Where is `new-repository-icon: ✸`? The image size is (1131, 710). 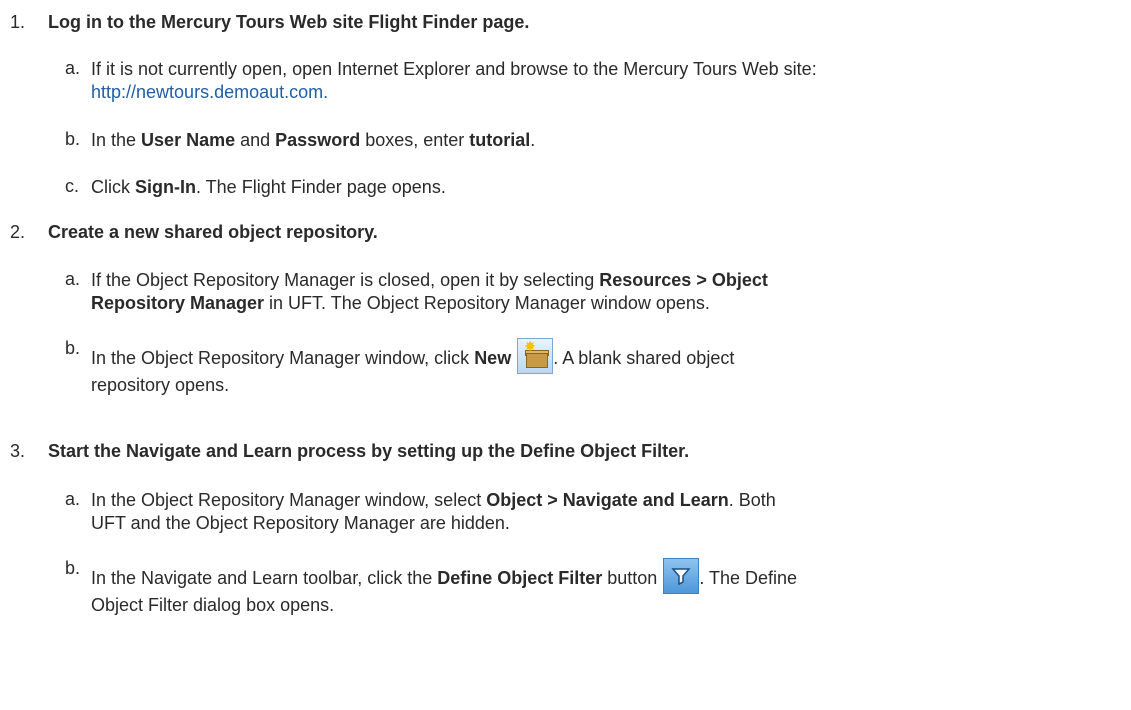 new-repository-icon: ✸ is located at coordinates (535, 356).